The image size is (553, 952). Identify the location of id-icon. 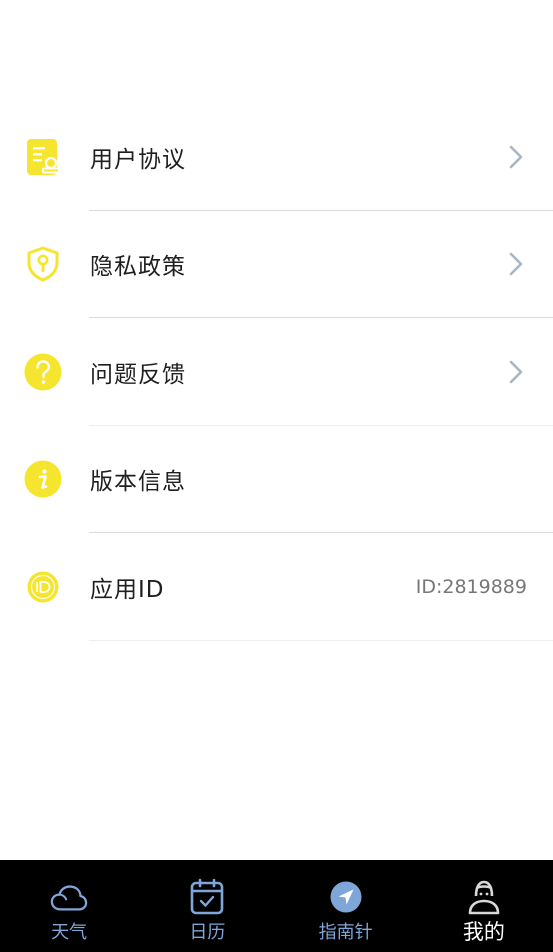
(43, 587).